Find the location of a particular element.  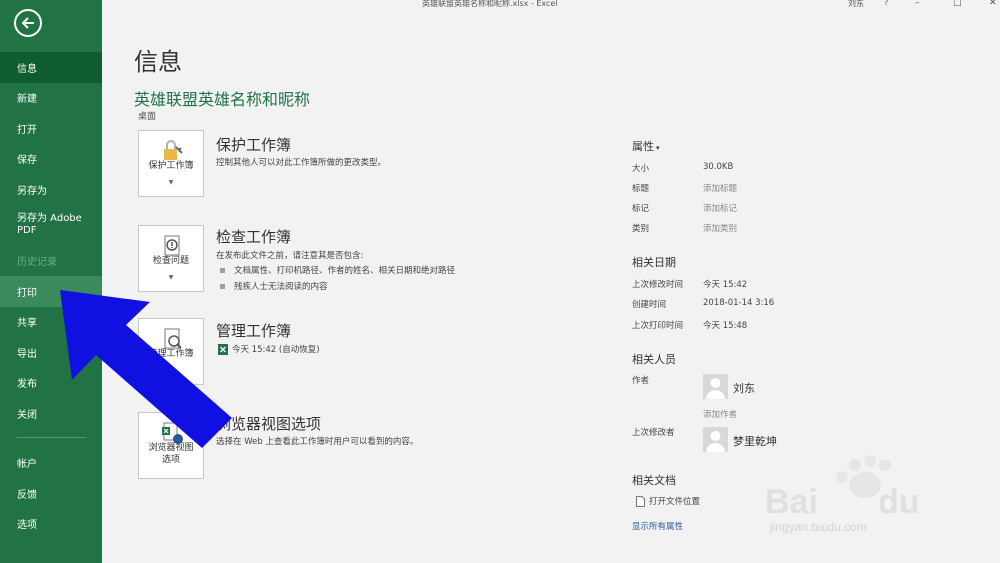

author-name: 刘东 is located at coordinates (744, 388).